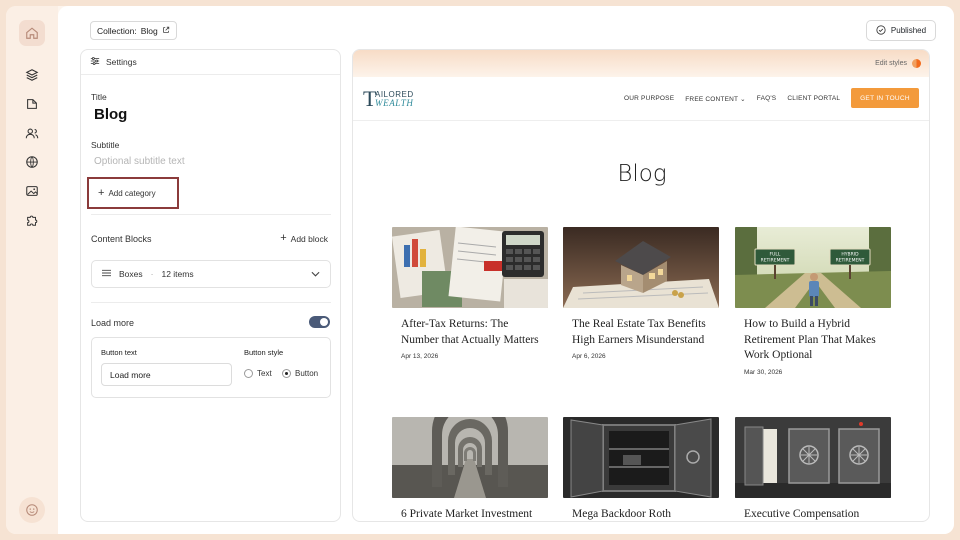  I want to click on subtitle-label: Subtitle, so click(105, 145).